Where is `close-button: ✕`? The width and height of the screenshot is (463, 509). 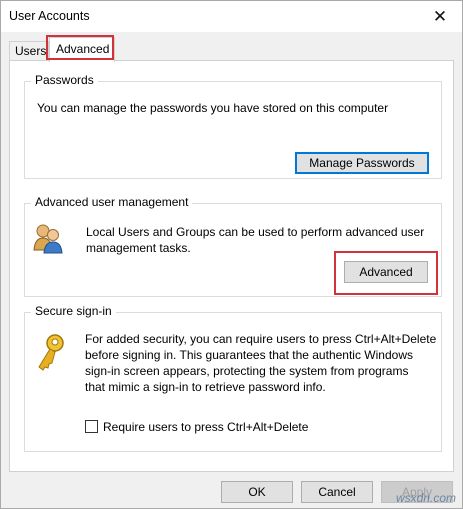 close-button: ✕ is located at coordinates (440, 16).